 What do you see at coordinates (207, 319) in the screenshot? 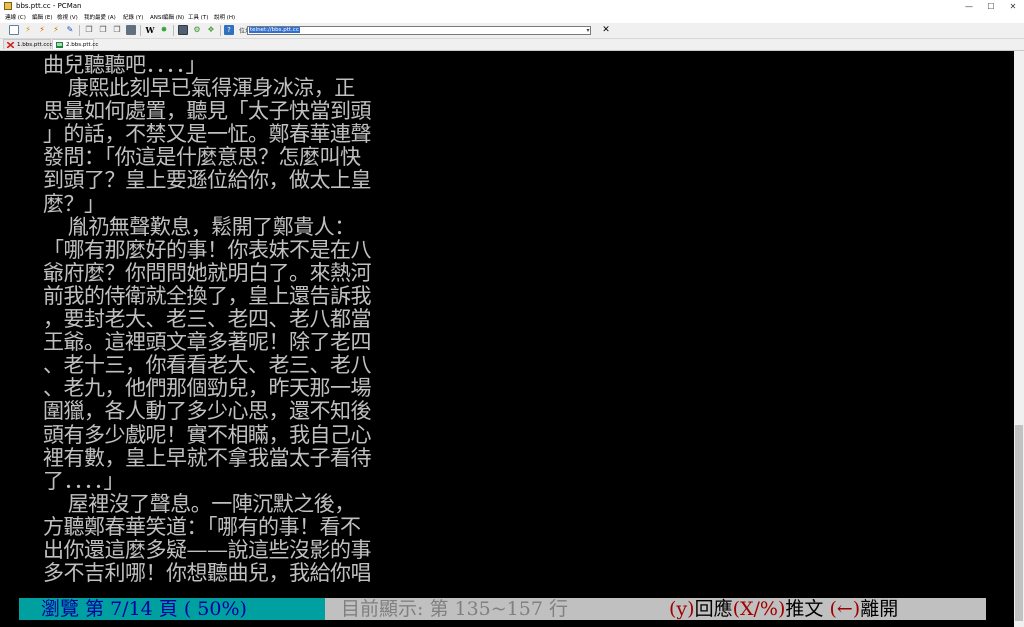
I see `article-line: ，要封老大、老三、老四、老八都當` at bounding box center [207, 319].